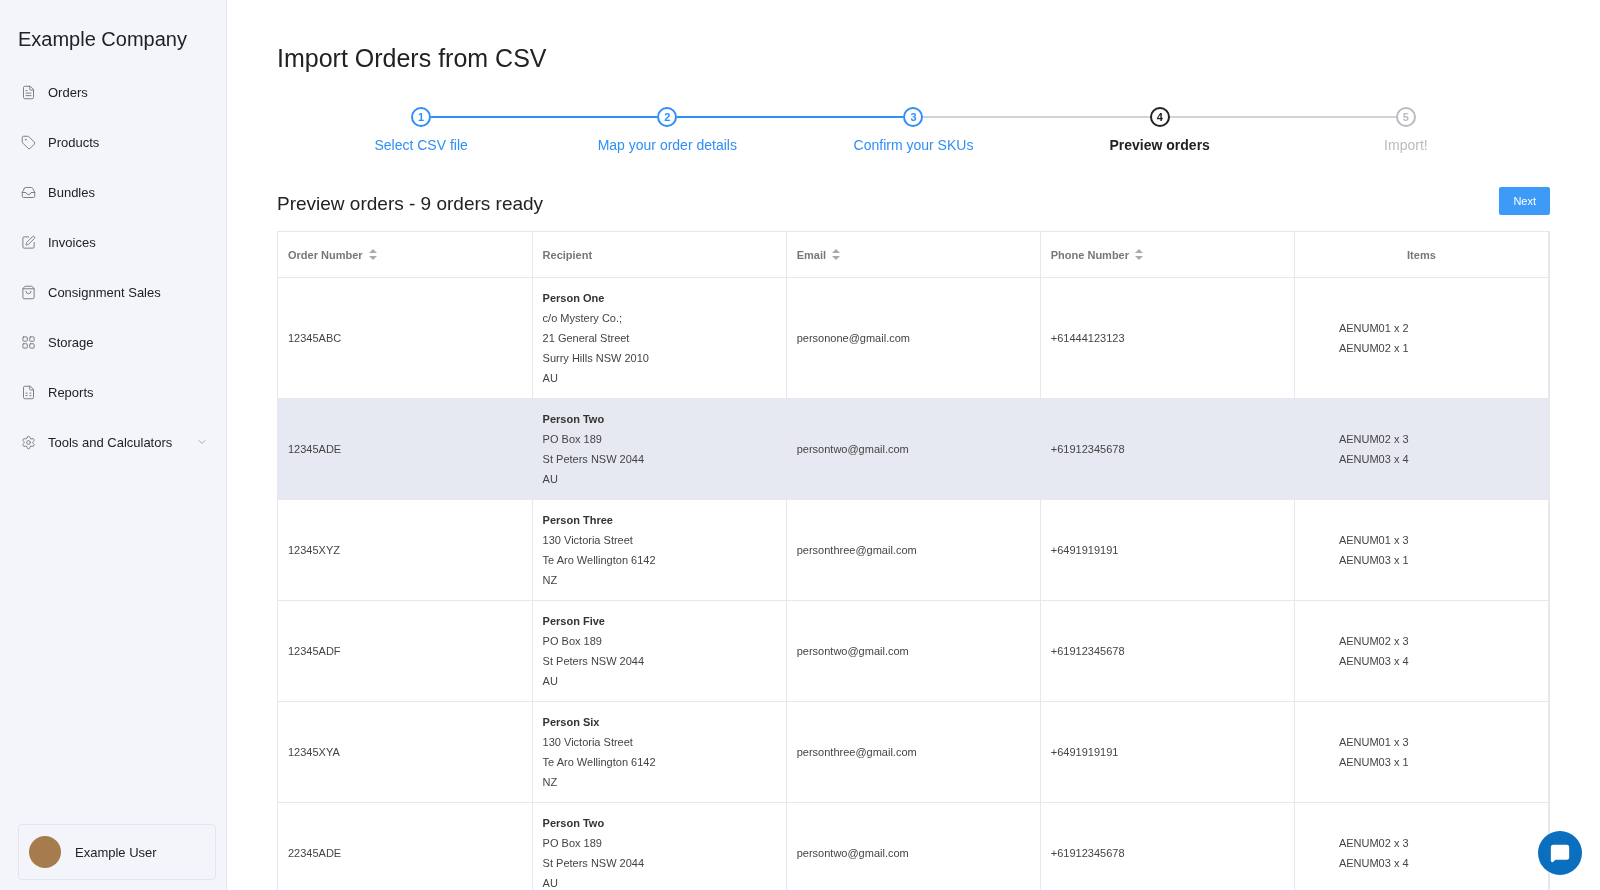 The height and width of the screenshot is (890, 1600). I want to click on sidebar-item: Products, so click(117, 142).